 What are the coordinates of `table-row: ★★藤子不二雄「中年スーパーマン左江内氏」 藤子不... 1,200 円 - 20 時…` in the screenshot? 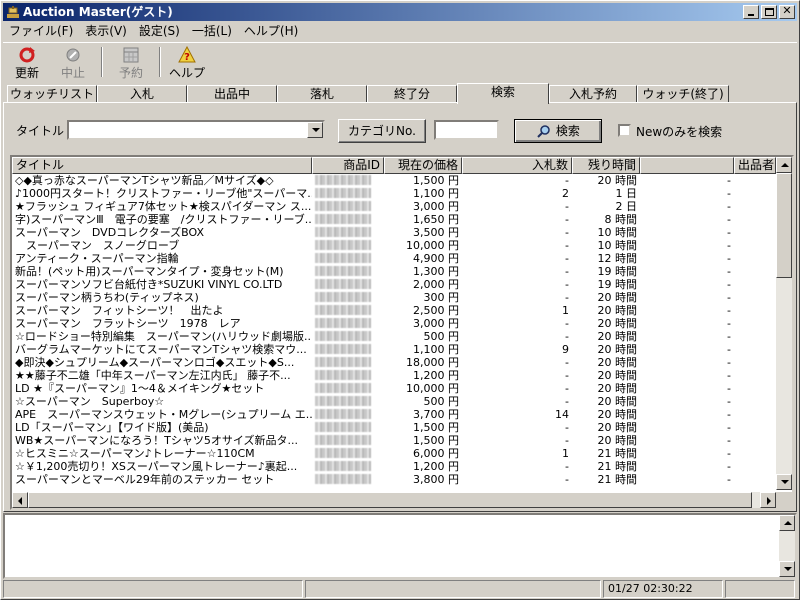 It's located at (394, 375).